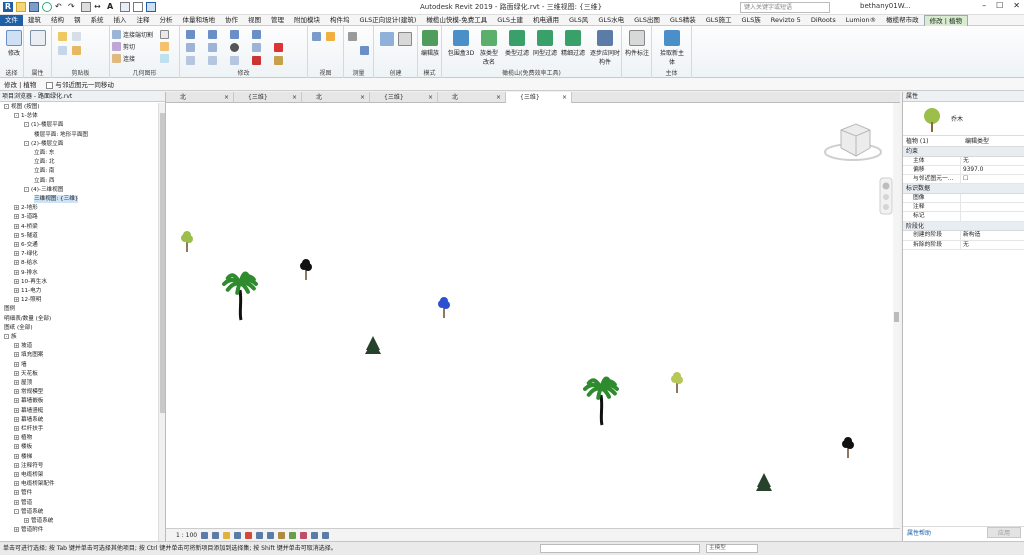  What do you see at coordinates (231, 20) in the screenshot?
I see `ribbon-tab: 协作` at bounding box center [231, 20].